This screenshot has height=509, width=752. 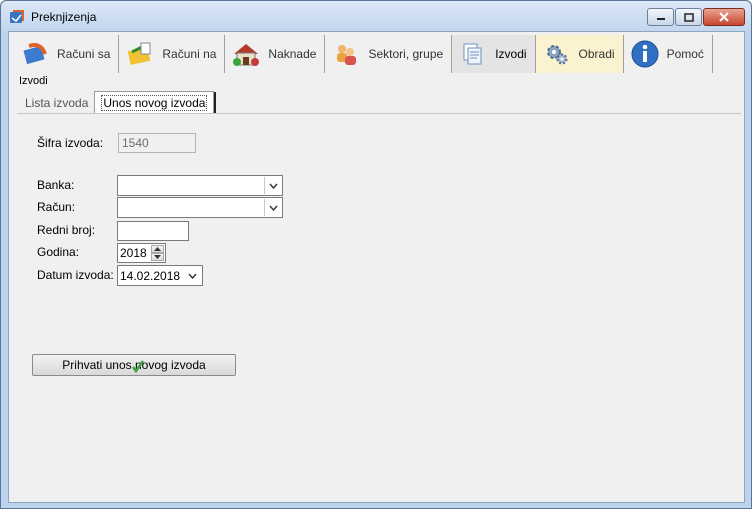 I want to click on datum-picker: 14.02.2018, so click(x=160, y=275).